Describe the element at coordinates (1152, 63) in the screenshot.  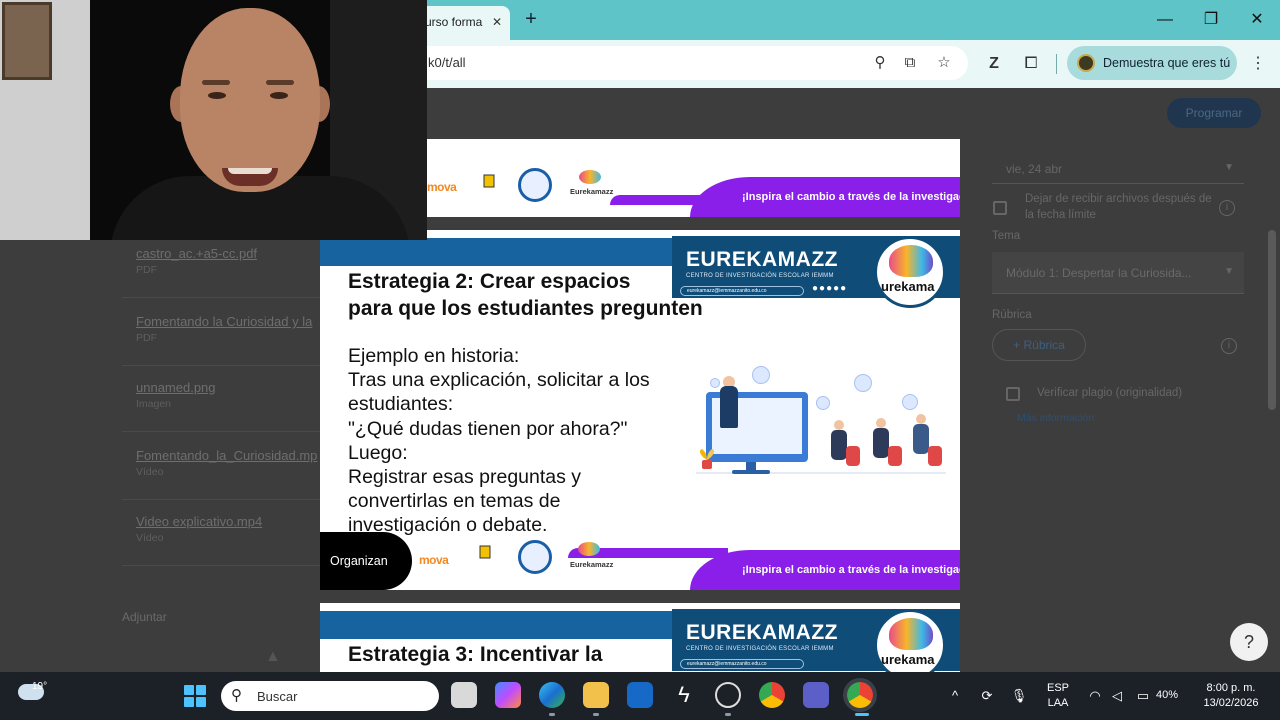
I see `profile-button: Demuestra que eres tú` at that location.